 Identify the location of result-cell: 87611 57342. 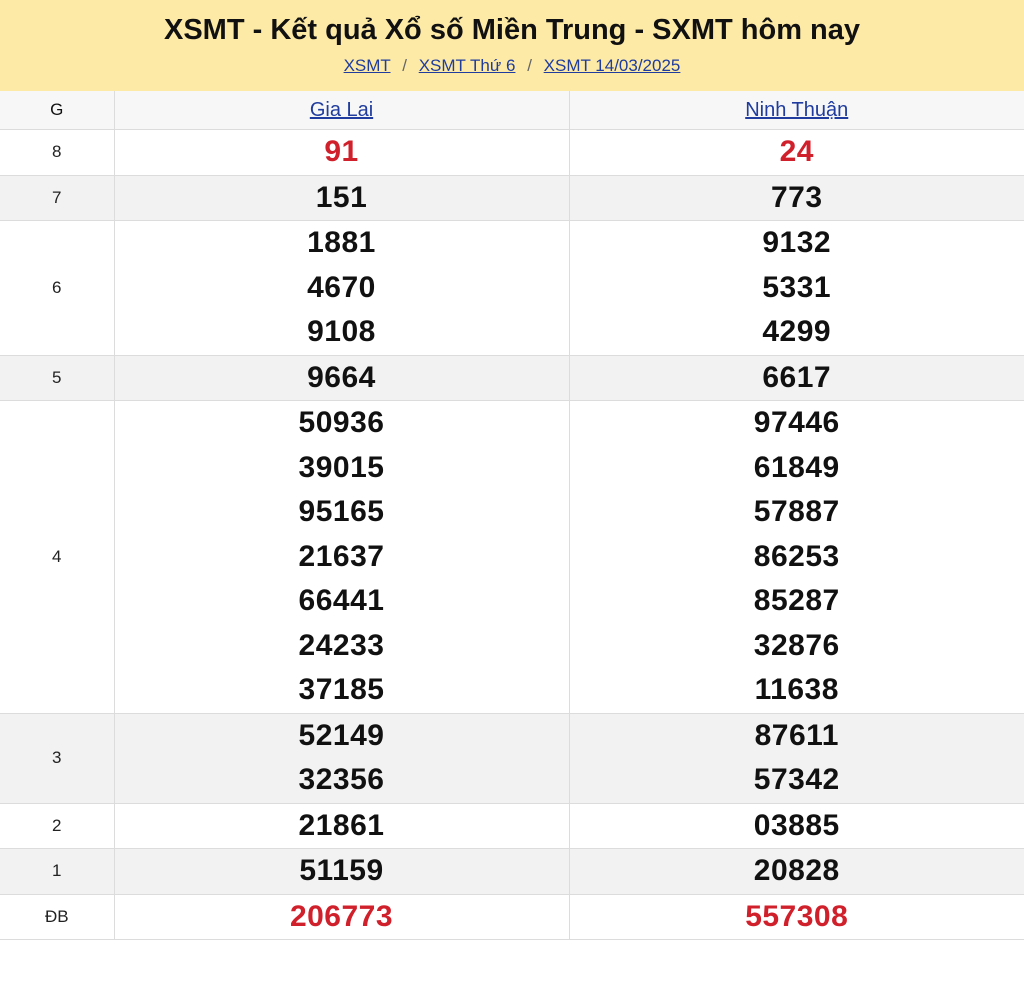
(796, 758).